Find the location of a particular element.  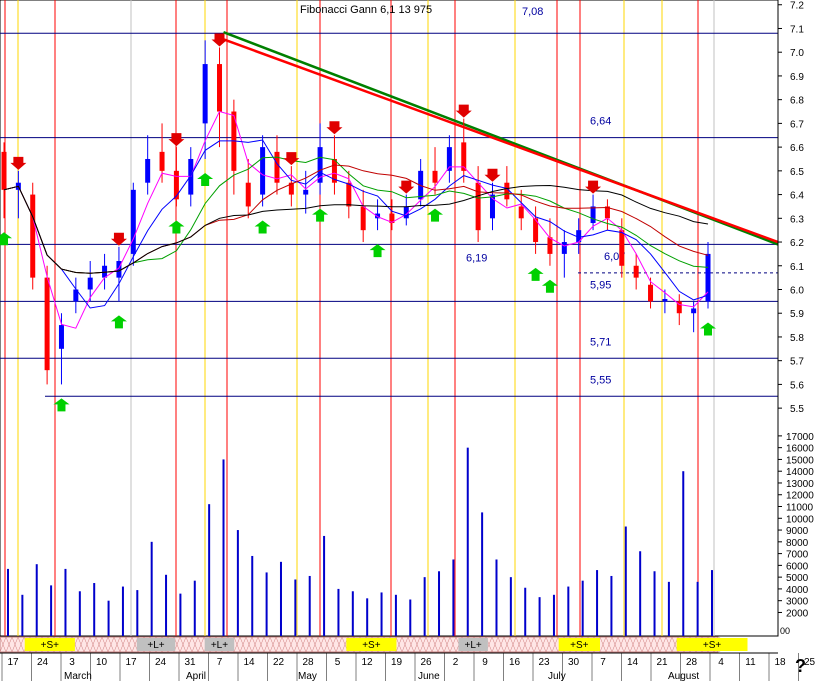

month-label-3: June is located at coordinates (429, 676).